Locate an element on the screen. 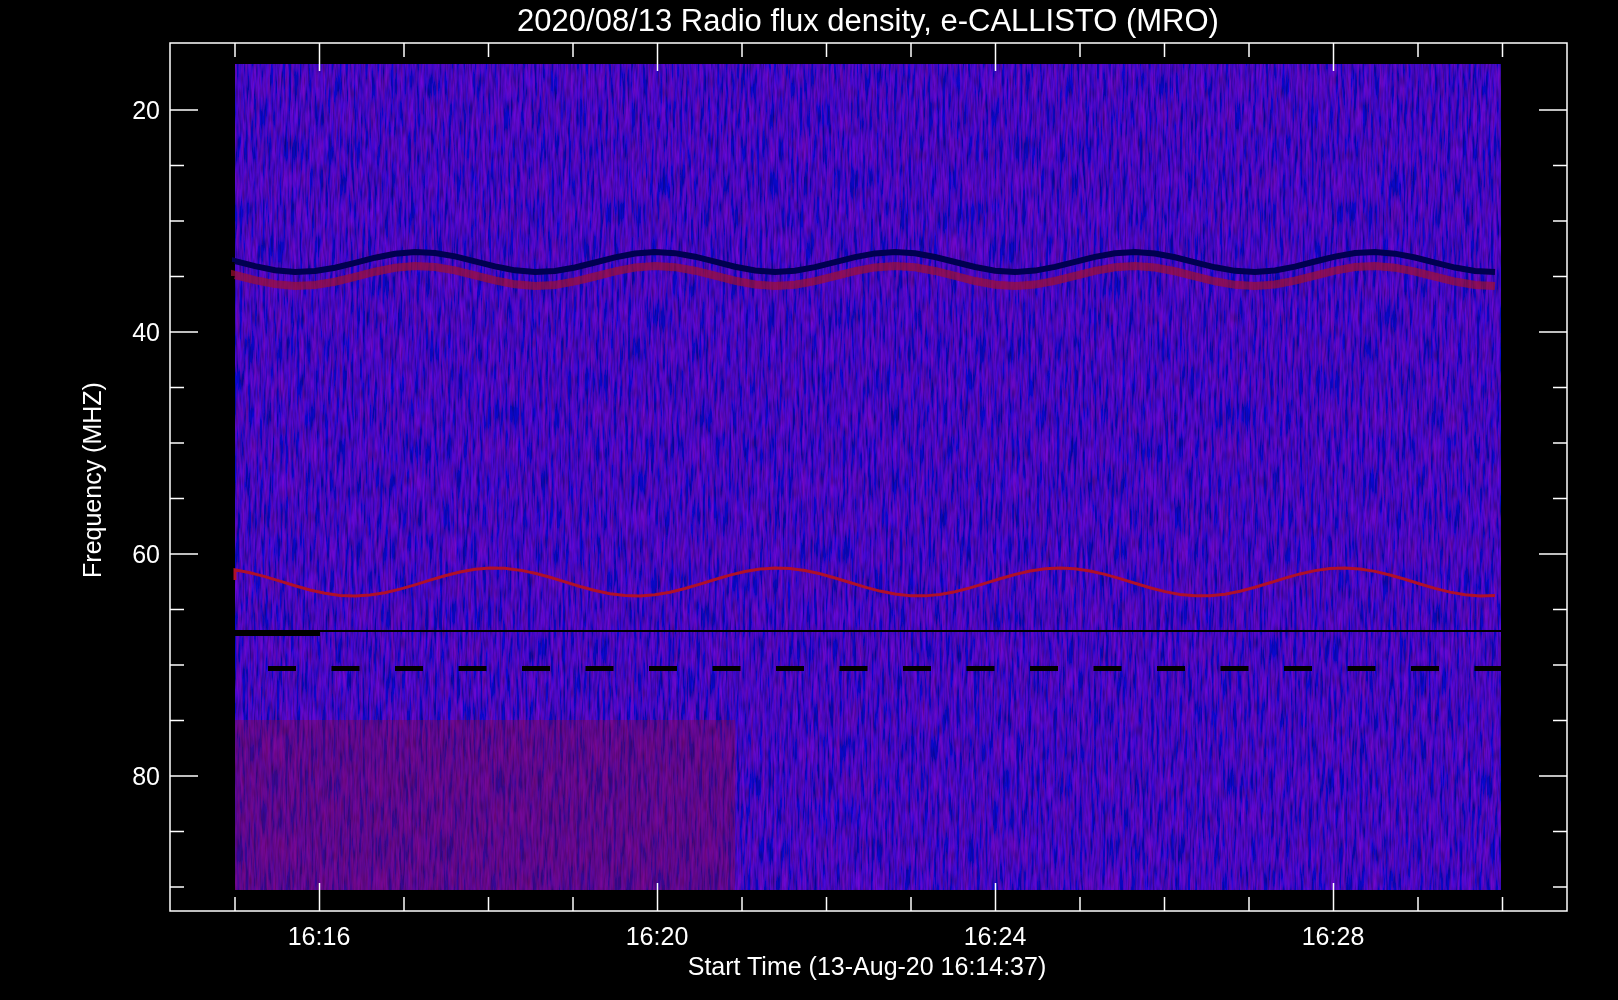  chart-title: 2020/08/13 Radio flux density, e-CALLISTO (MRO) is located at coordinates (868, 20).